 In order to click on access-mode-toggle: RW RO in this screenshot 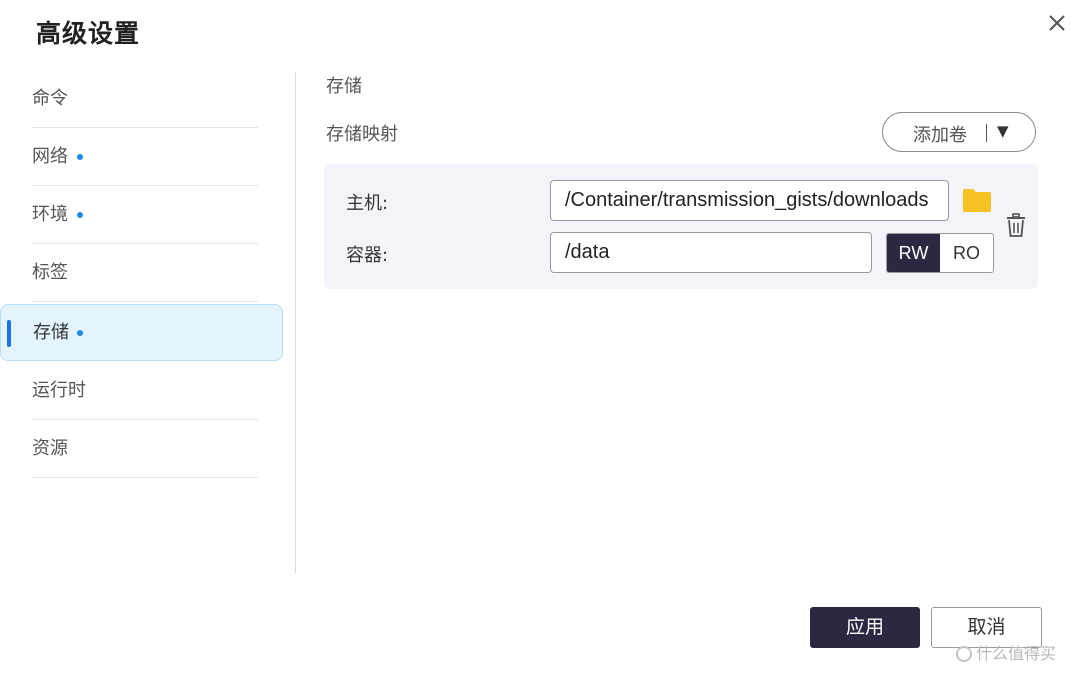, I will do `click(940, 253)`.